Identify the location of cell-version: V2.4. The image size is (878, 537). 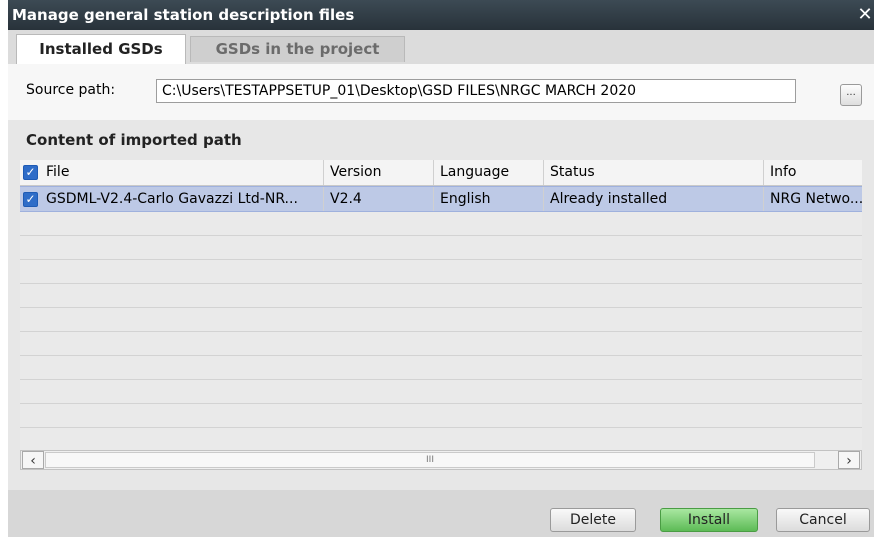
(379, 199).